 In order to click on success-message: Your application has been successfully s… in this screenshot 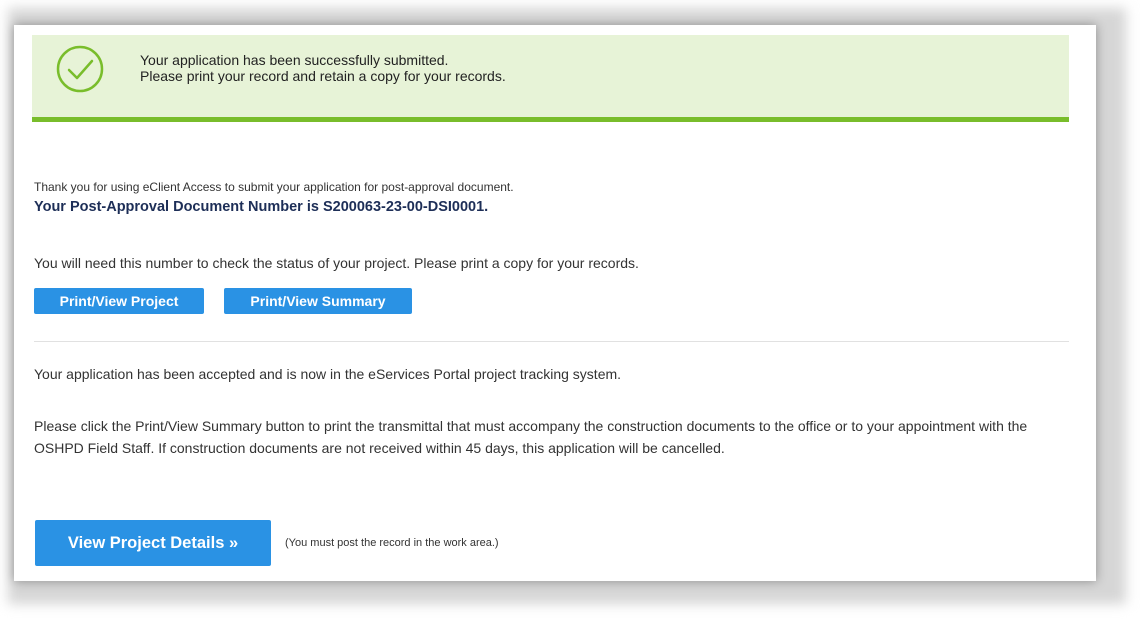, I will do `click(323, 68)`.